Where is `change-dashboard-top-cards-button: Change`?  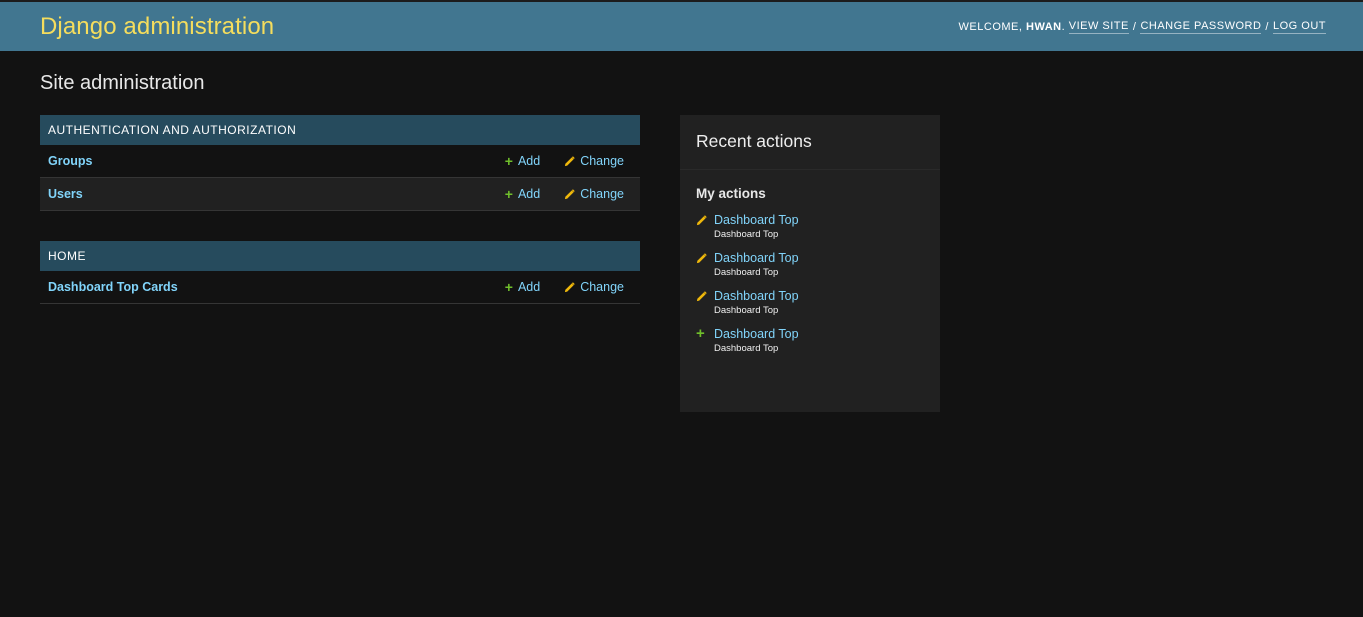
change-dashboard-top-cards-button: Change is located at coordinates (594, 287).